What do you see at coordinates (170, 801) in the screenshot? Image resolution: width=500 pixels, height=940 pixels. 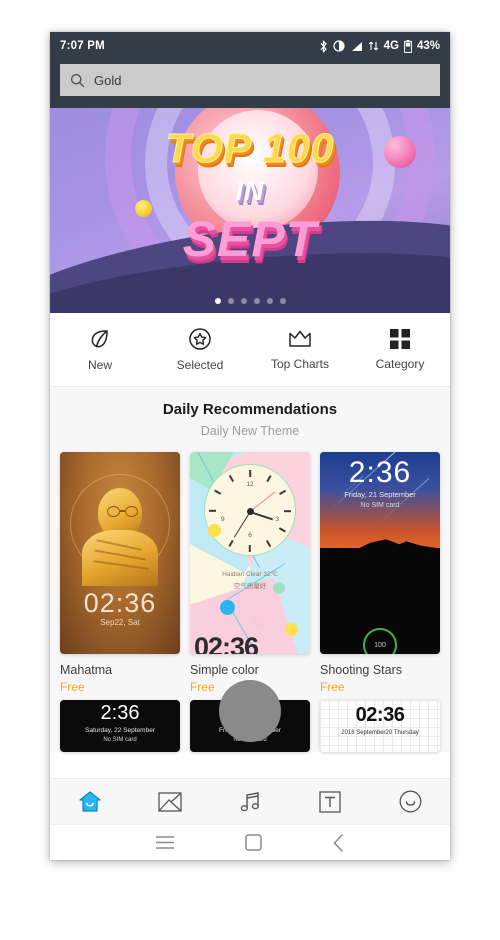 I see `tab-wallpaper` at bounding box center [170, 801].